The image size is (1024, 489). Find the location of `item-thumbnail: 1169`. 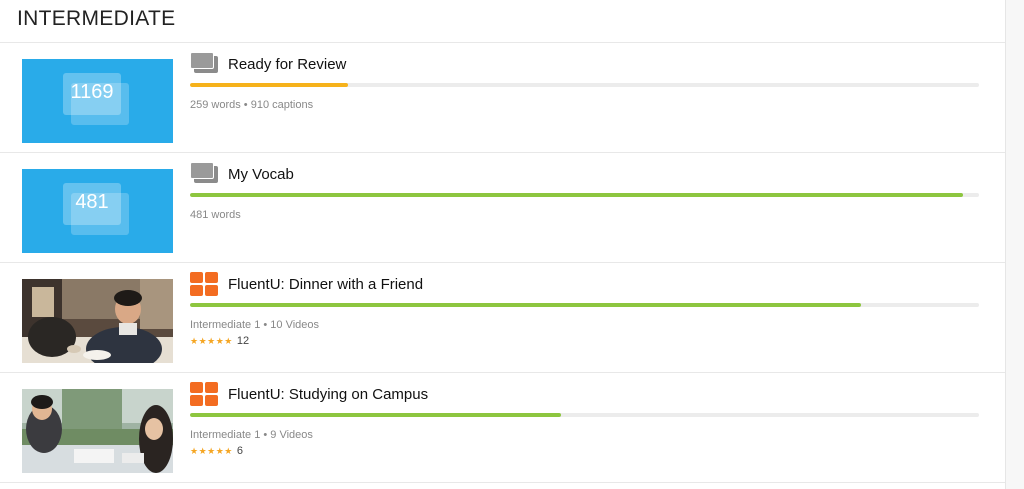

item-thumbnail: 1169 is located at coordinates (97, 101).